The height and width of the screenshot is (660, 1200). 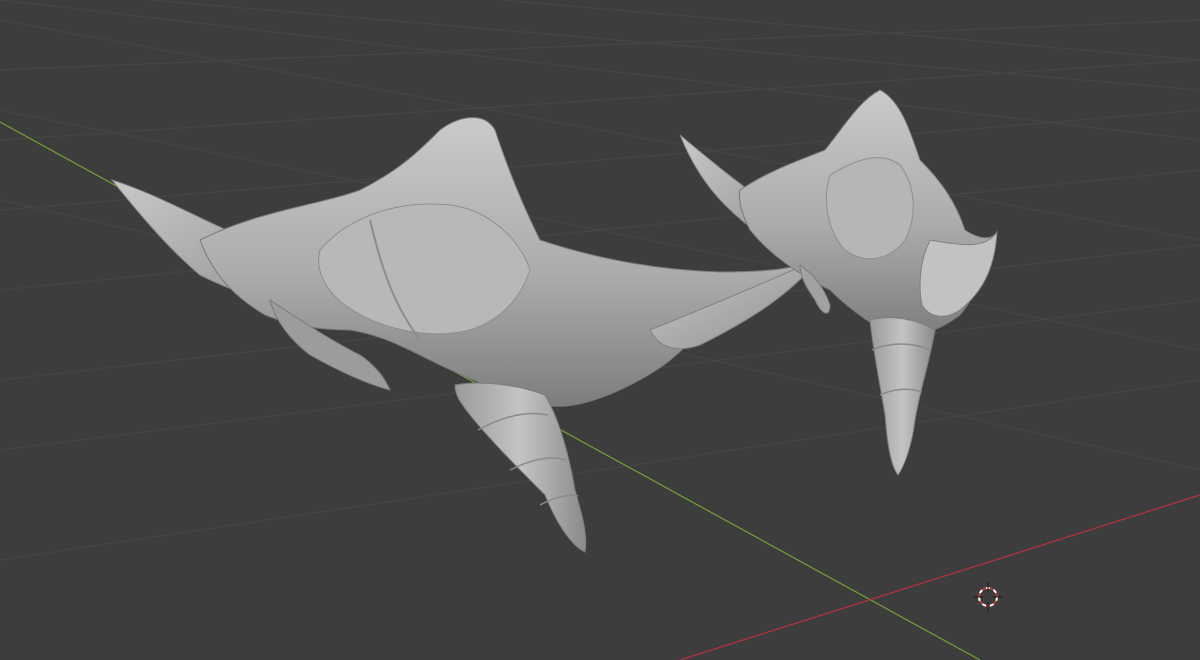 What do you see at coordinates (902, 396) in the screenshot?
I see `right-object-leg` at bounding box center [902, 396].